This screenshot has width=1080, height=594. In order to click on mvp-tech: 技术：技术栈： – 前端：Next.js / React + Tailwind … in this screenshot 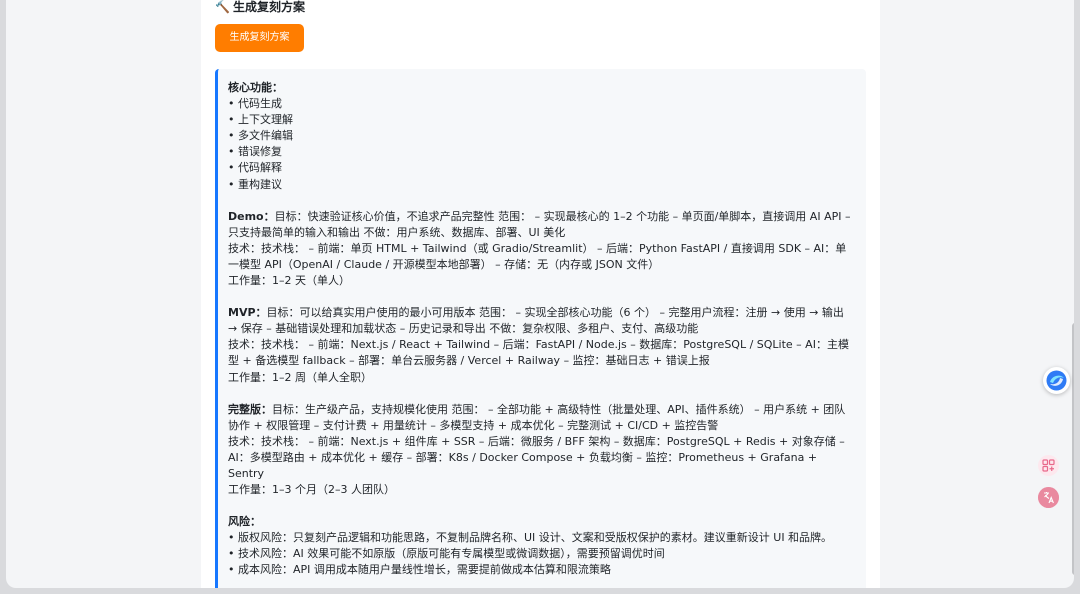, I will do `click(538, 353)`.